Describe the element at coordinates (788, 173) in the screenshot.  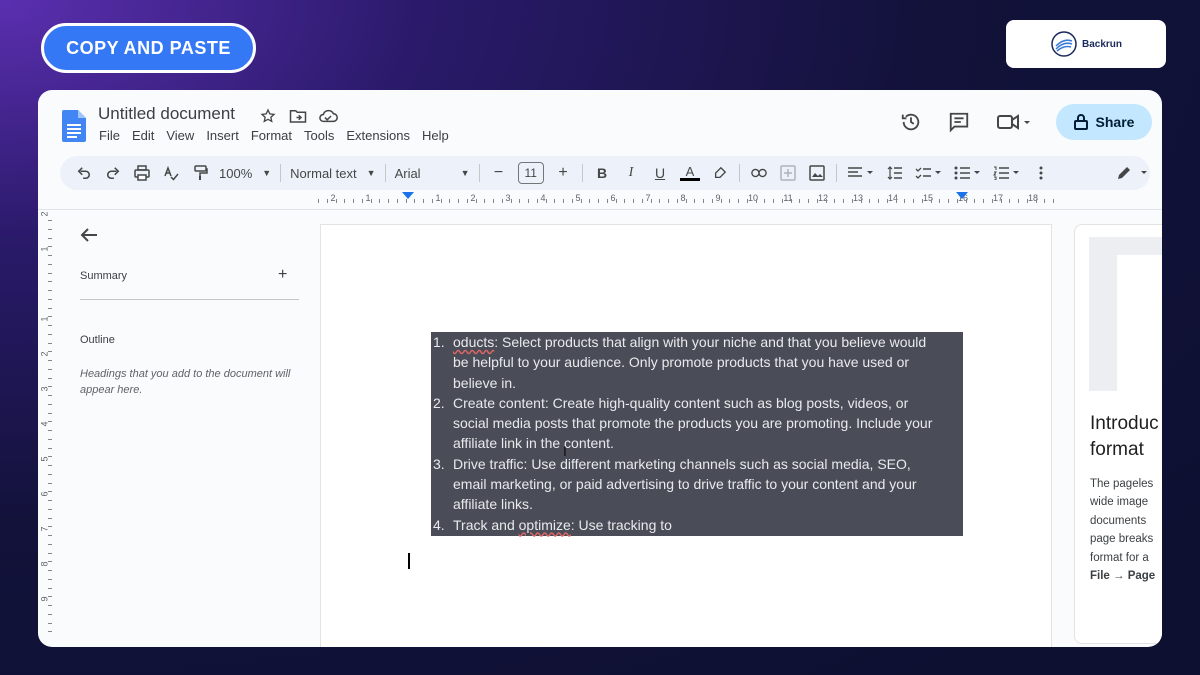
I see `add-comment-icon` at that location.